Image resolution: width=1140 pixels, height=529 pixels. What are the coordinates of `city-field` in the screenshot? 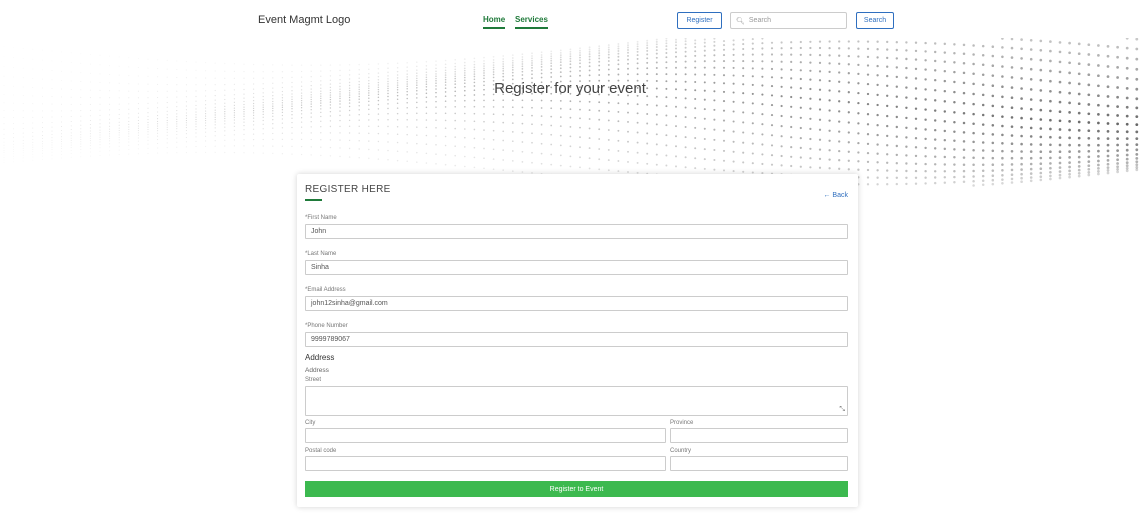 It's located at (485, 435).